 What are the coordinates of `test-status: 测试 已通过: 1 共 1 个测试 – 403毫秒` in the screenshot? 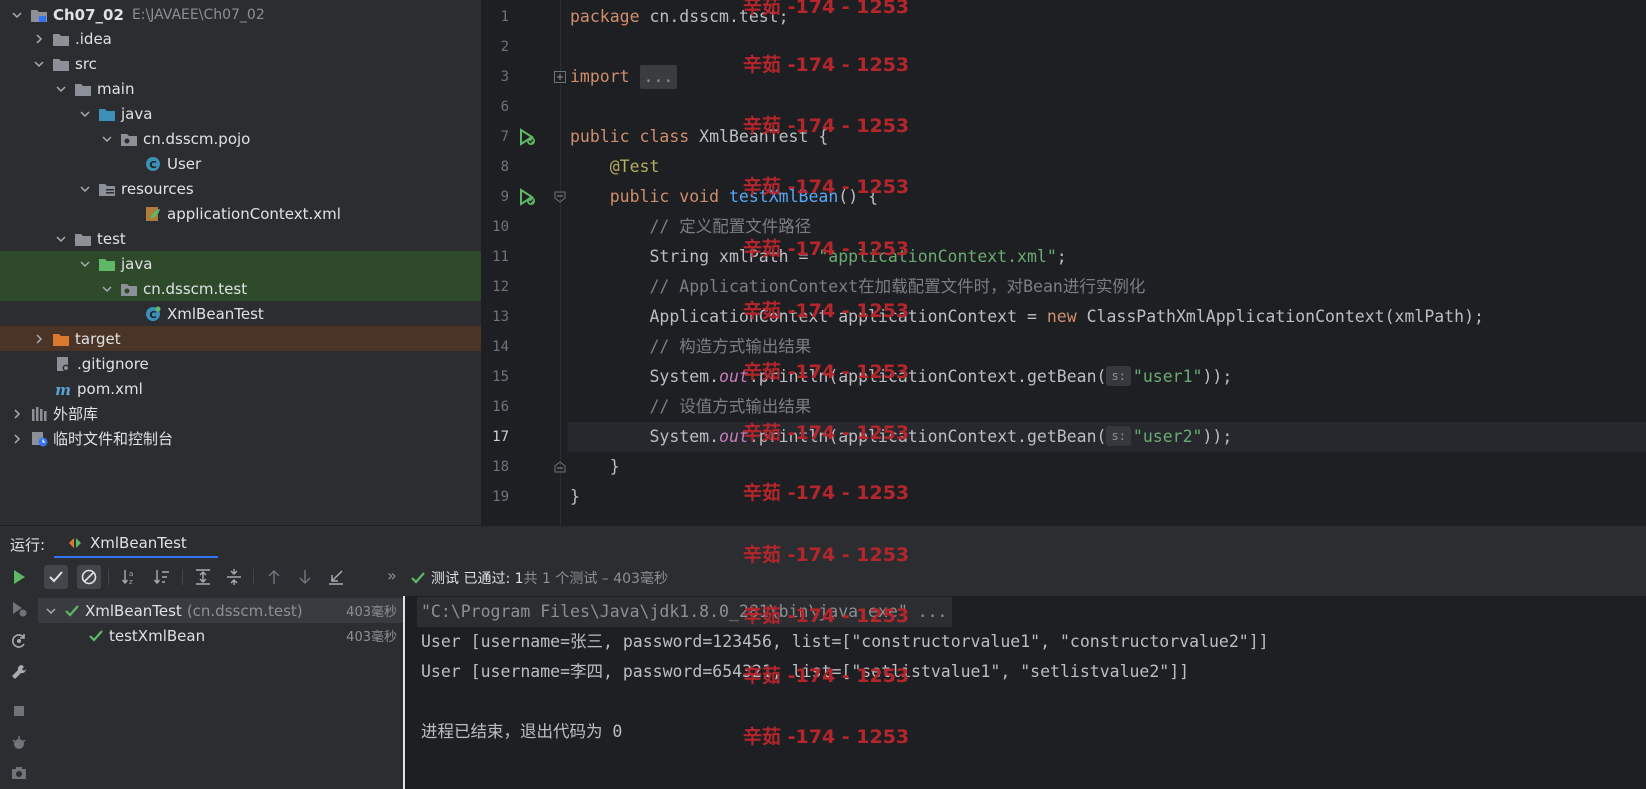 It's located at (539, 578).